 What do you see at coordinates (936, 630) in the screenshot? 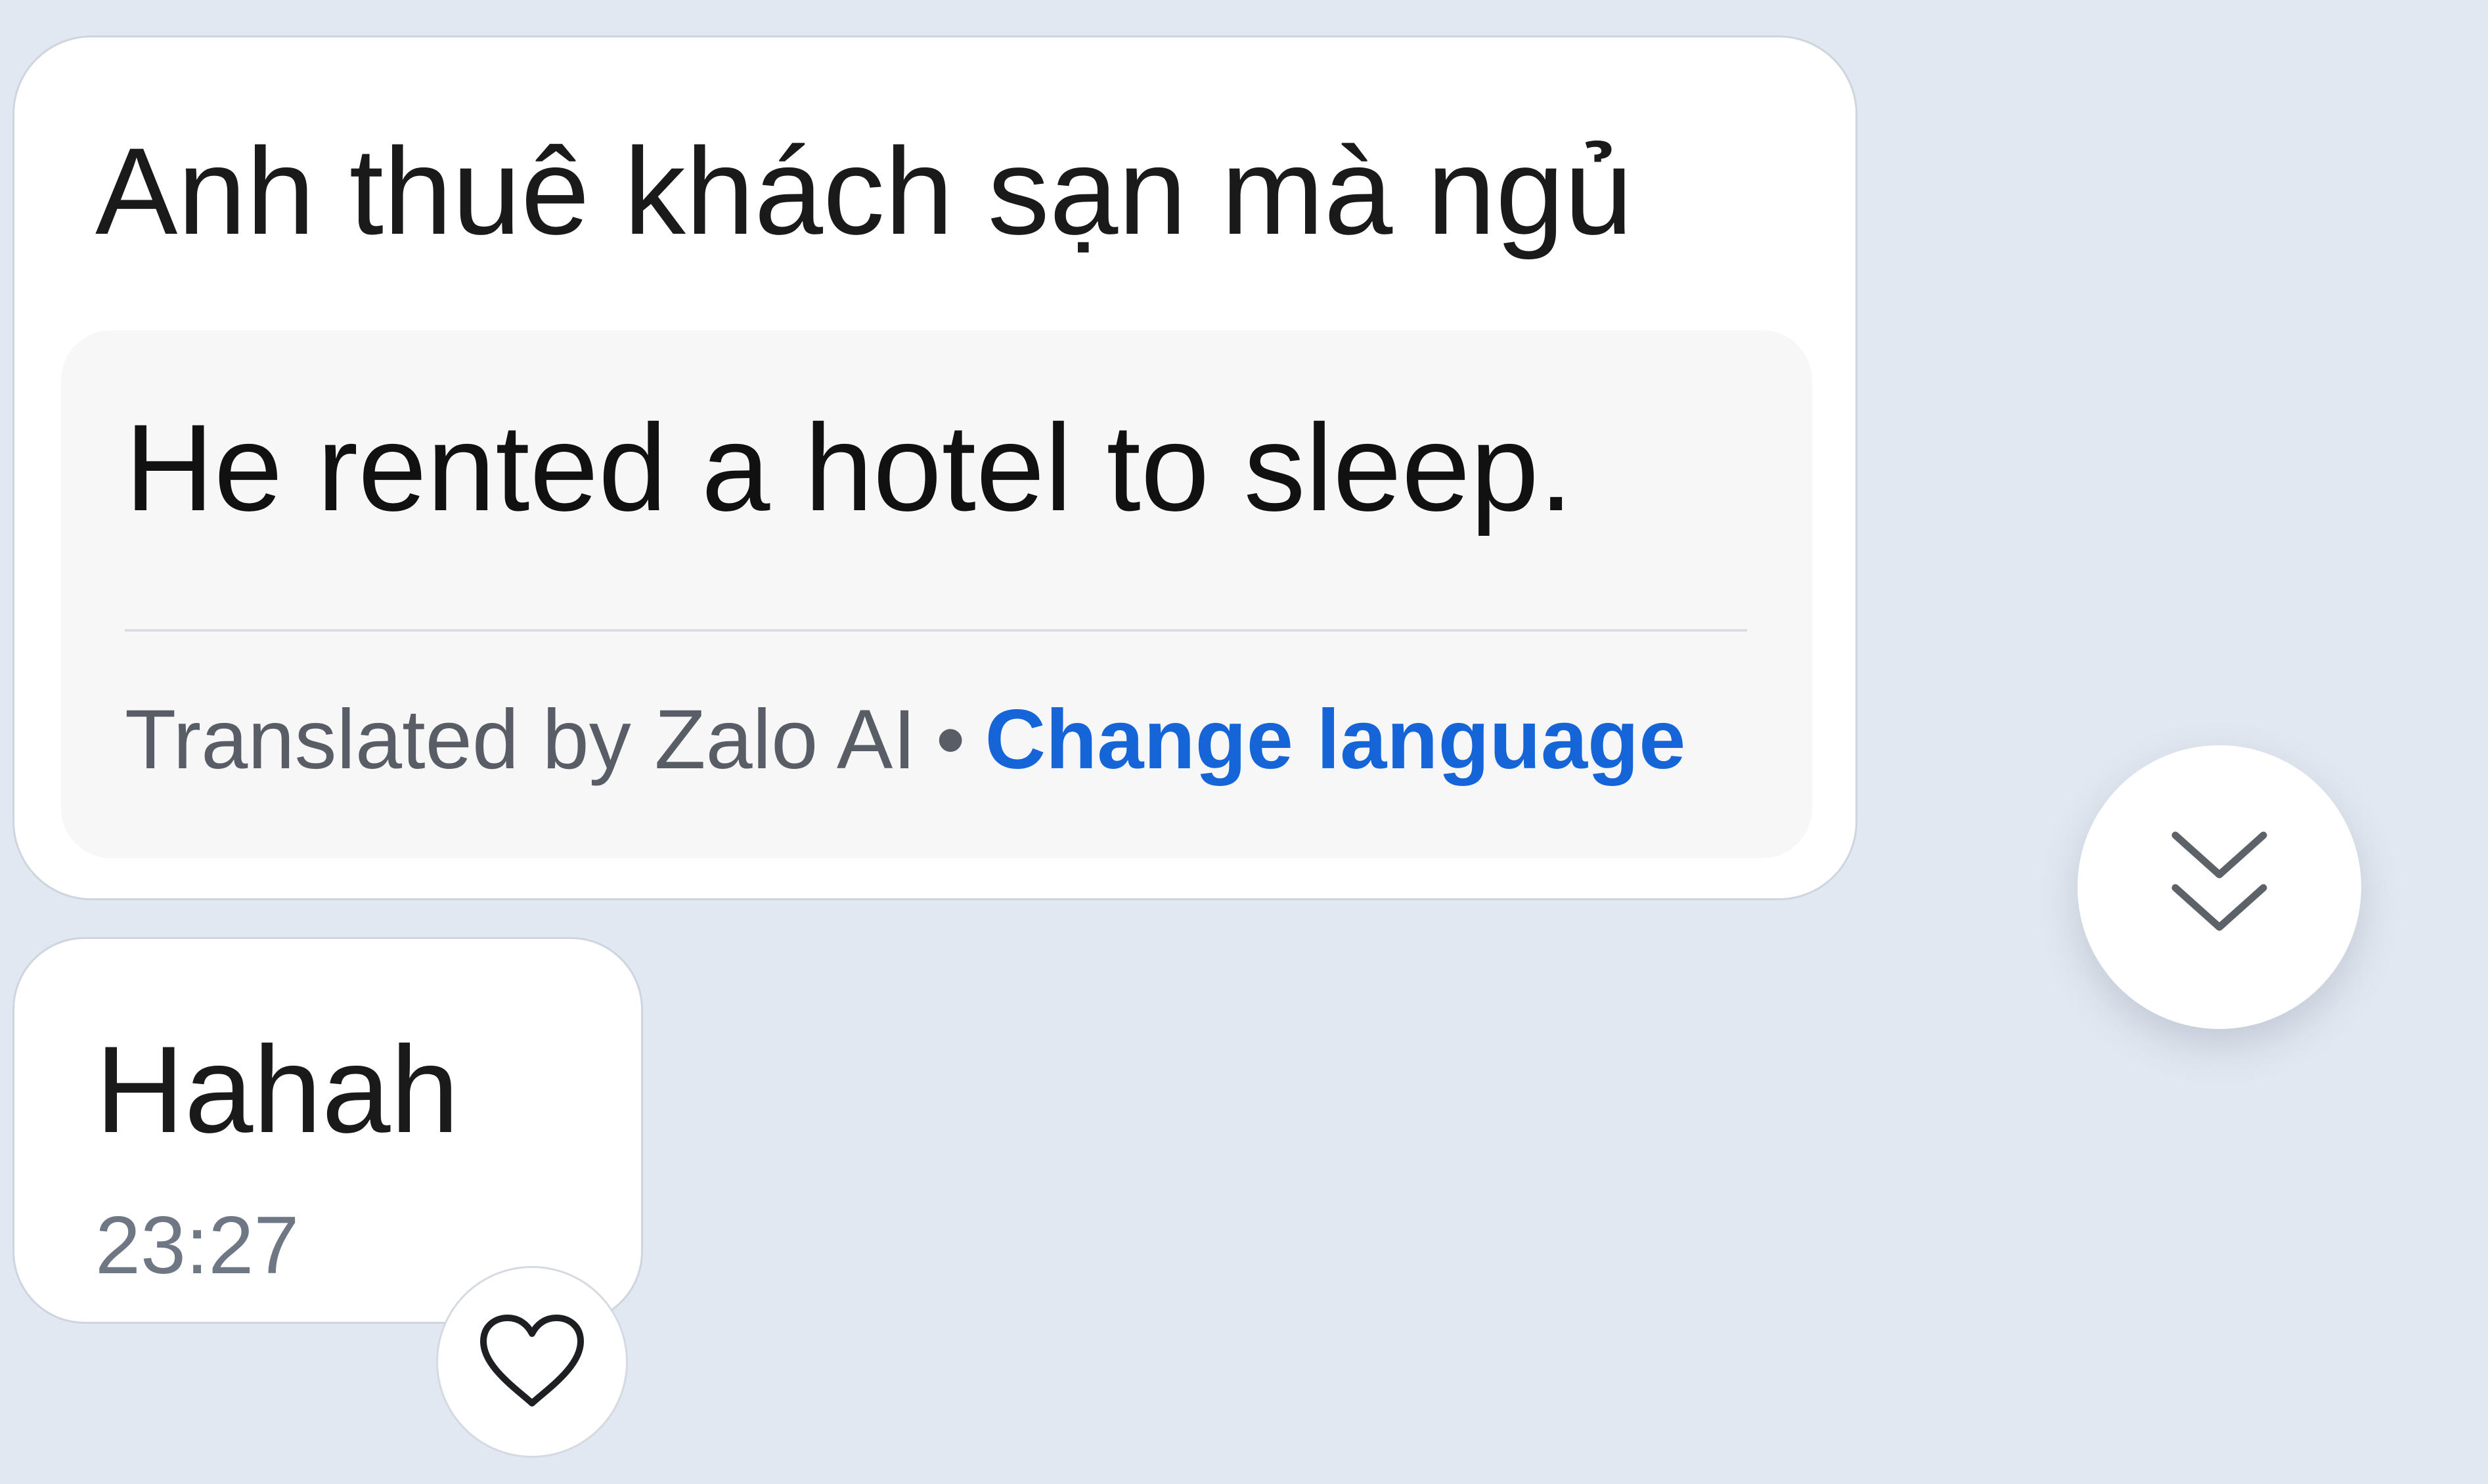
I see `translation-divider` at bounding box center [936, 630].